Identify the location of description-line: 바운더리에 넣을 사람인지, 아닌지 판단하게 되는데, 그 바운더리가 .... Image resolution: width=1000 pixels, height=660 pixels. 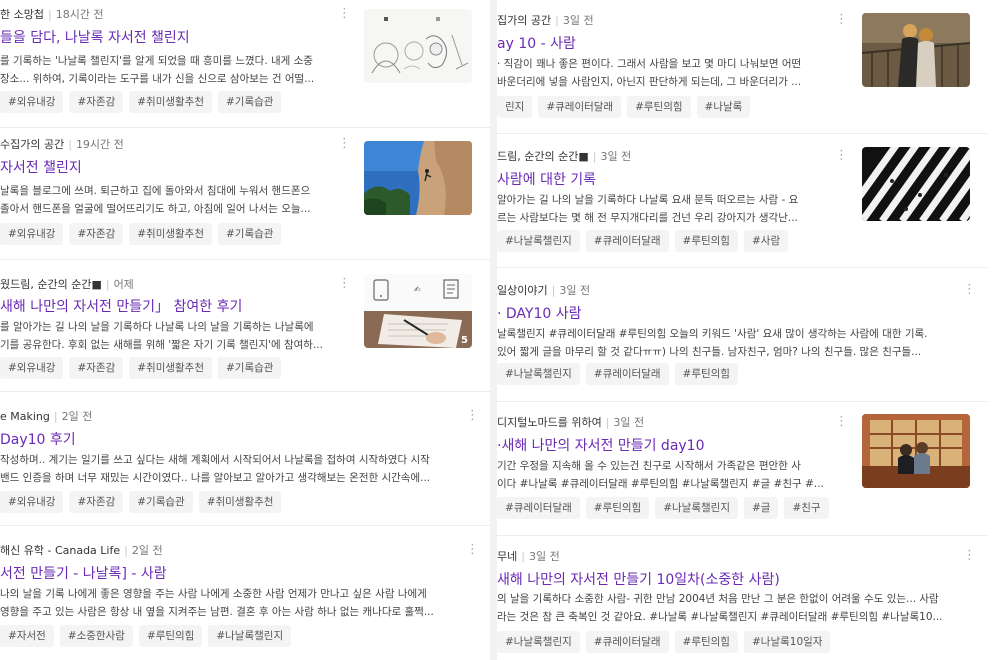
(649, 82).